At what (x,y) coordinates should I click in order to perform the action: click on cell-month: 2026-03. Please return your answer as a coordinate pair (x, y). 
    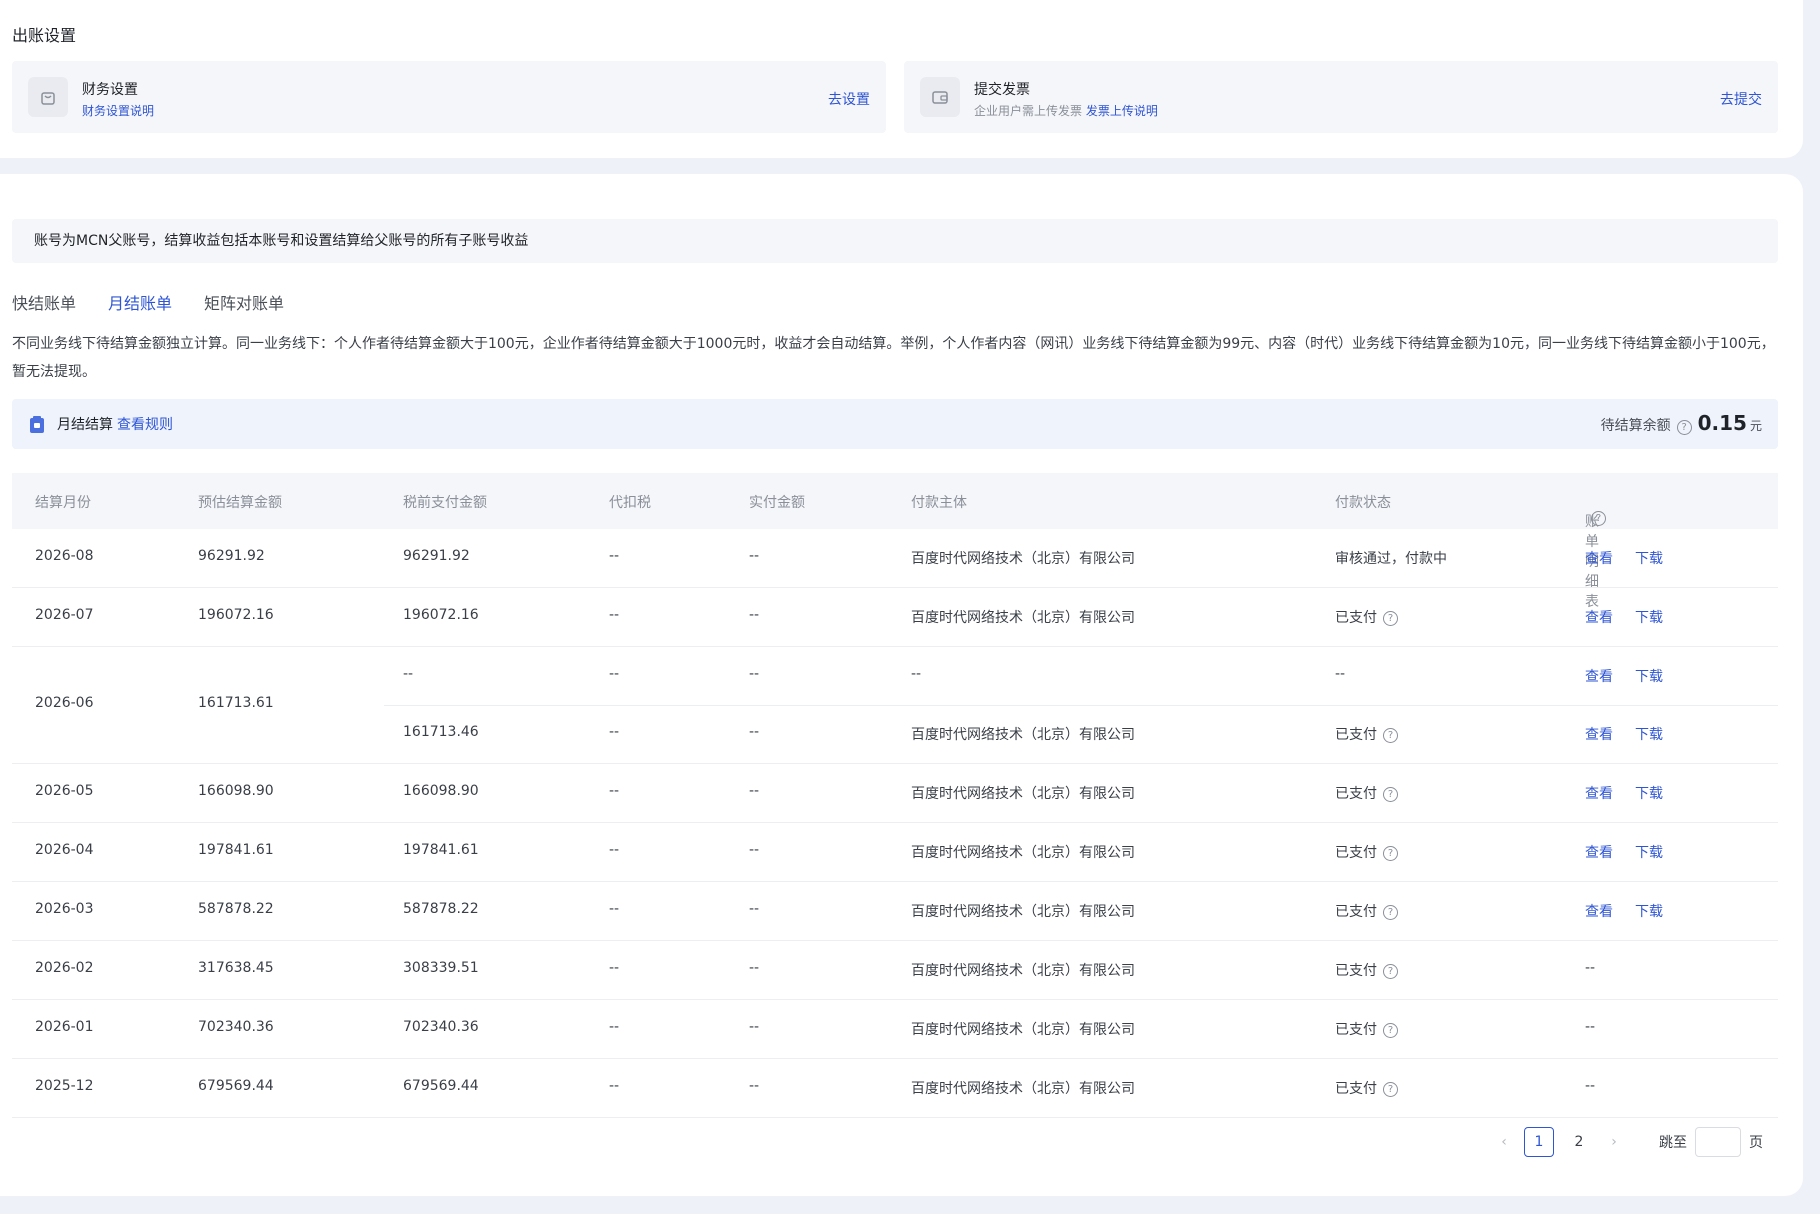
    Looking at the image, I should click on (64, 909).